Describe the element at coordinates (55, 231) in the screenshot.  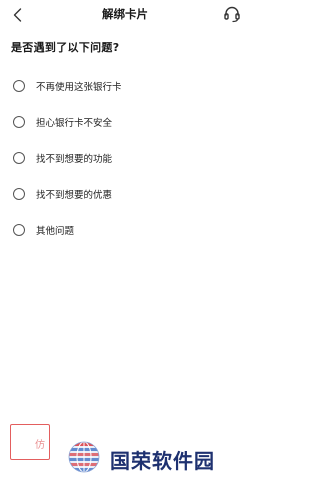
I see `option-label: 其他问题` at that location.